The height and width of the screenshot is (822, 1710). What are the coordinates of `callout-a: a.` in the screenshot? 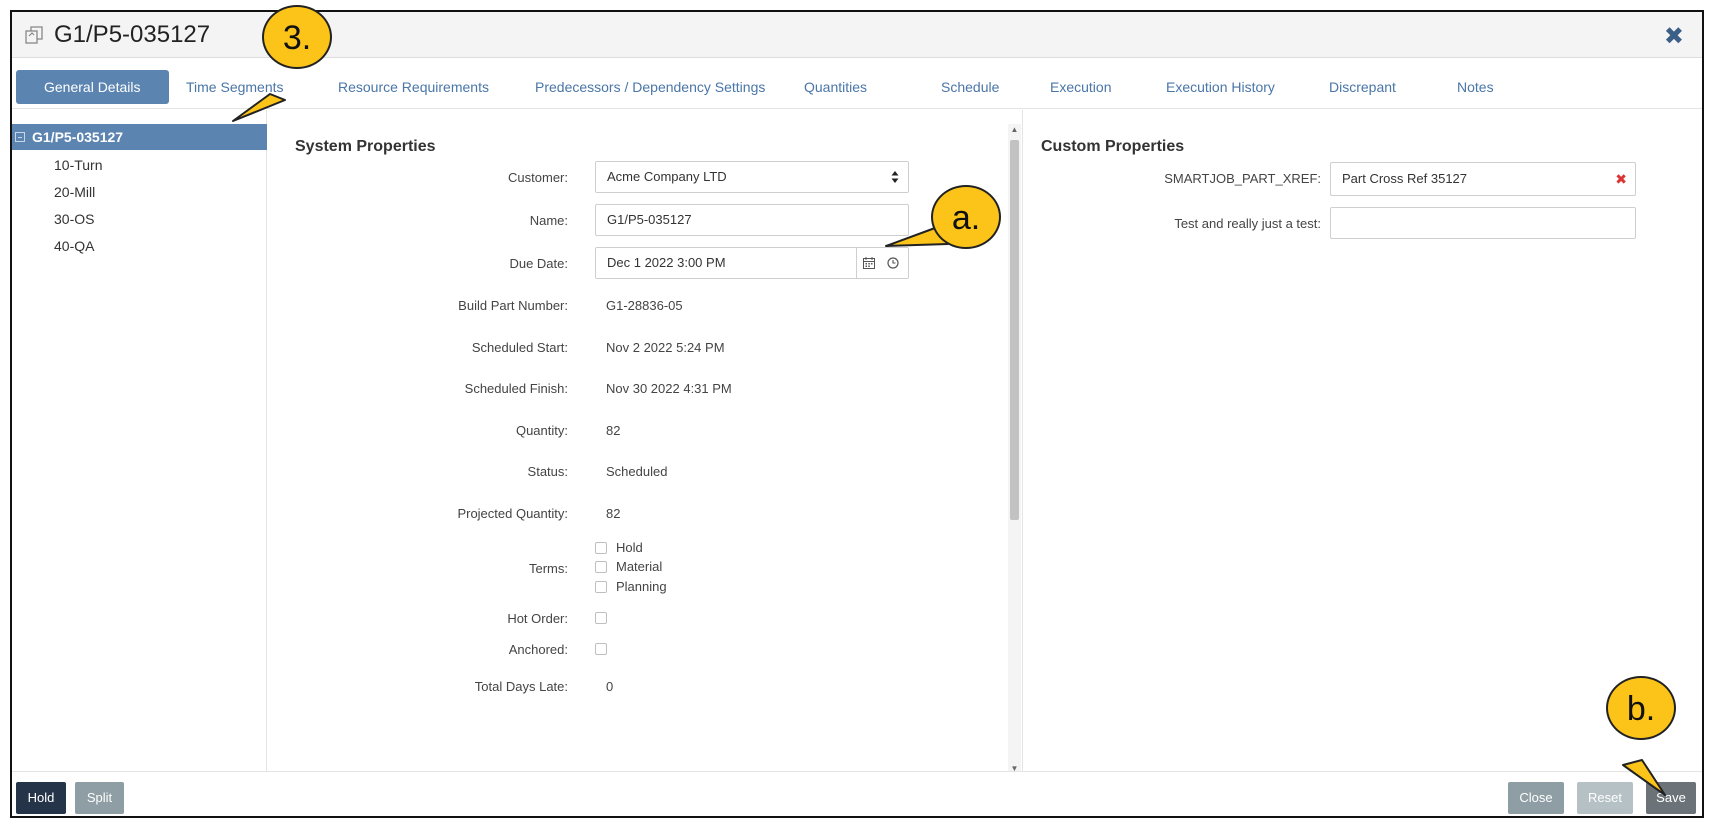 It's located at (966, 217).